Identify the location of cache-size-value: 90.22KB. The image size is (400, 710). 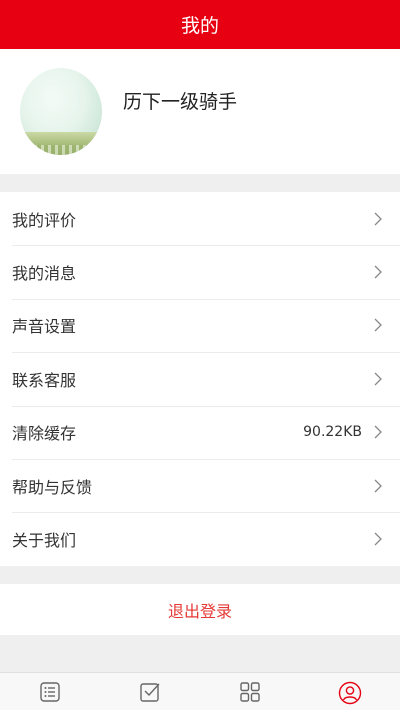
(332, 432).